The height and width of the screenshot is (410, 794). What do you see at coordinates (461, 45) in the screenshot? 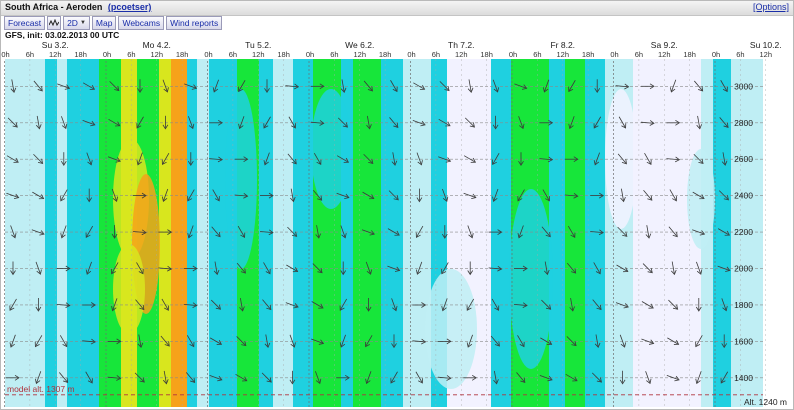
I see `day-label: Th 7.2.` at bounding box center [461, 45].